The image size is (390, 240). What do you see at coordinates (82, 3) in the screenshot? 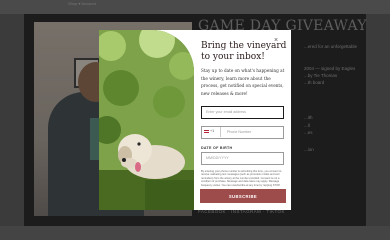
I see `background-top-bar-text: Shop ▾ Account` at bounding box center [82, 3].